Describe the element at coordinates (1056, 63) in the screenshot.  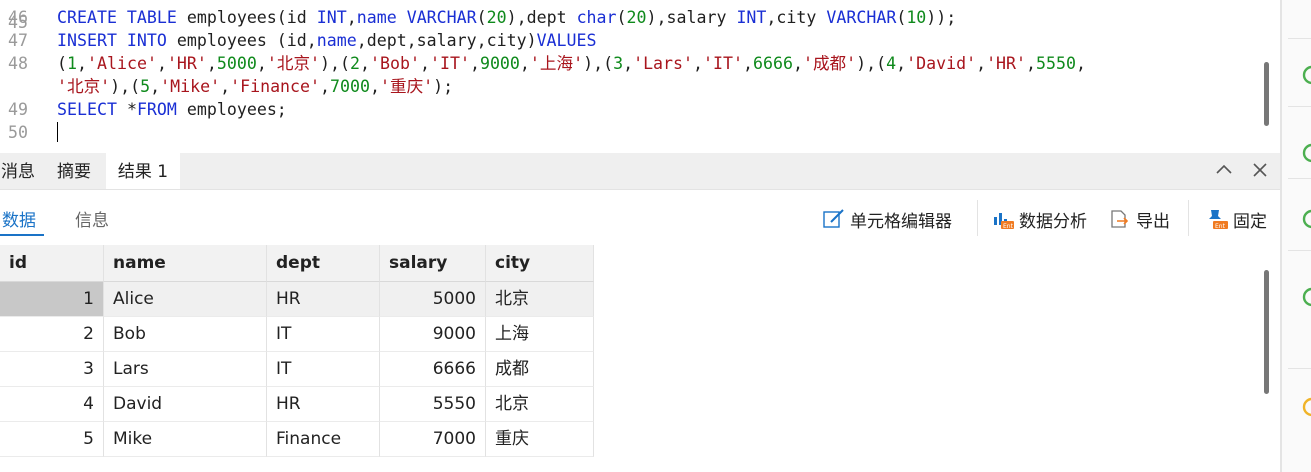
I see `code-token: 5550` at that location.